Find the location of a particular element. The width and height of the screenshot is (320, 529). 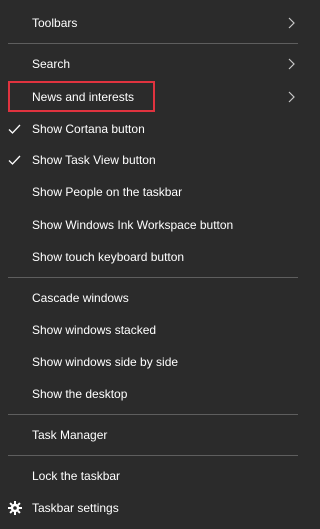

menu-item-label: Show windows side by side is located at coordinates (105, 362).